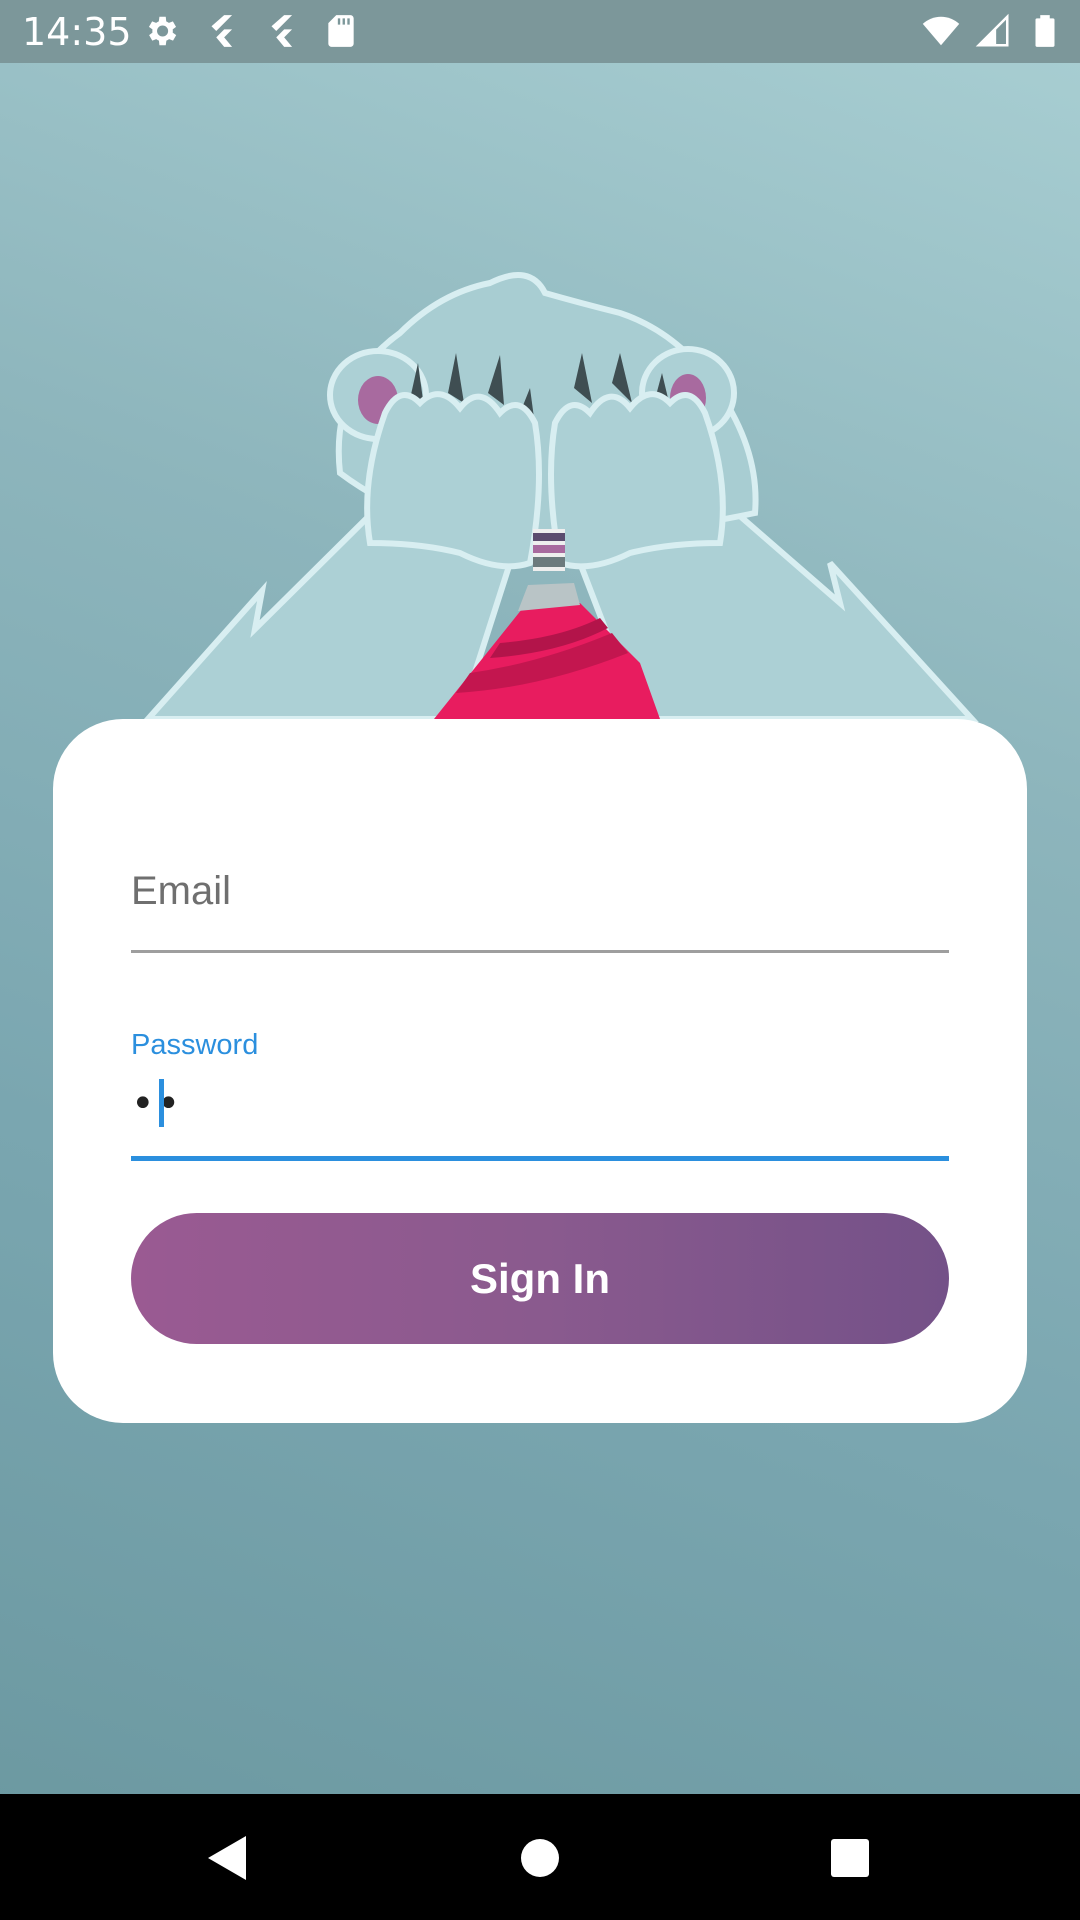 The height and width of the screenshot is (1920, 1080). What do you see at coordinates (850, 1858) in the screenshot?
I see `recents-icon` at bounding box center [850, 1858].